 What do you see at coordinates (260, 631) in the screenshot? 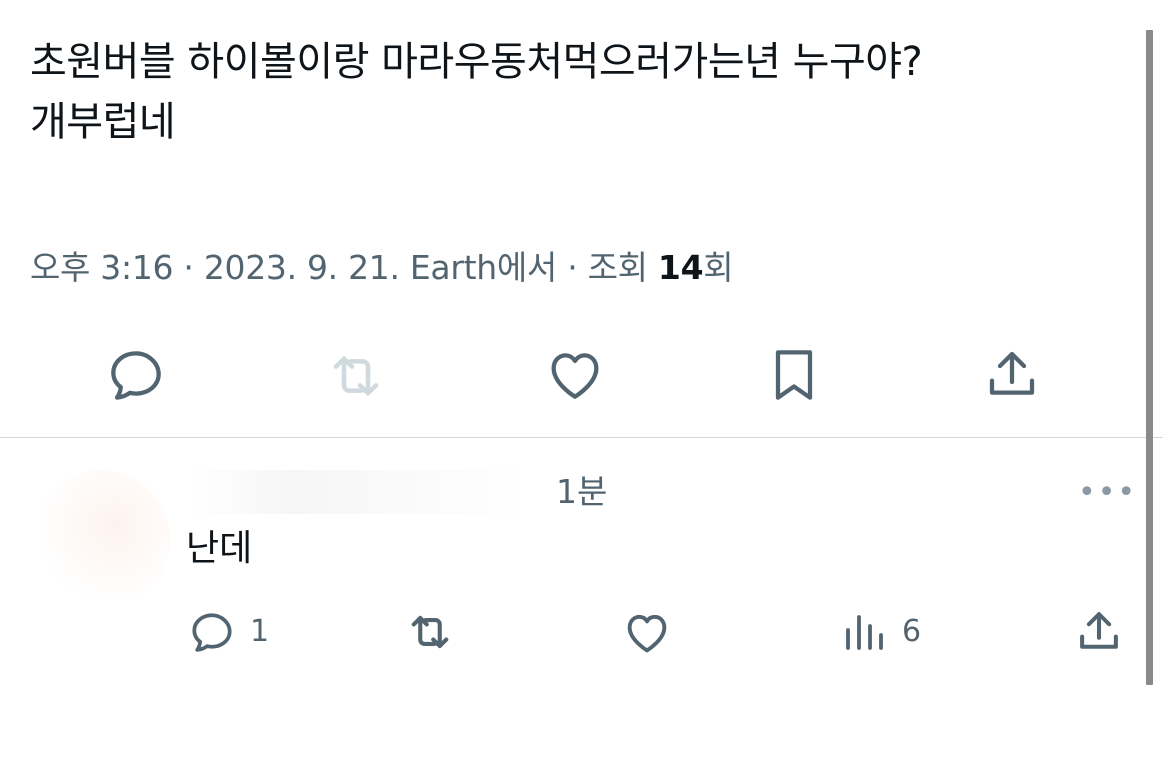
I see `reply-count: 1` at bounding box center [260, 631].